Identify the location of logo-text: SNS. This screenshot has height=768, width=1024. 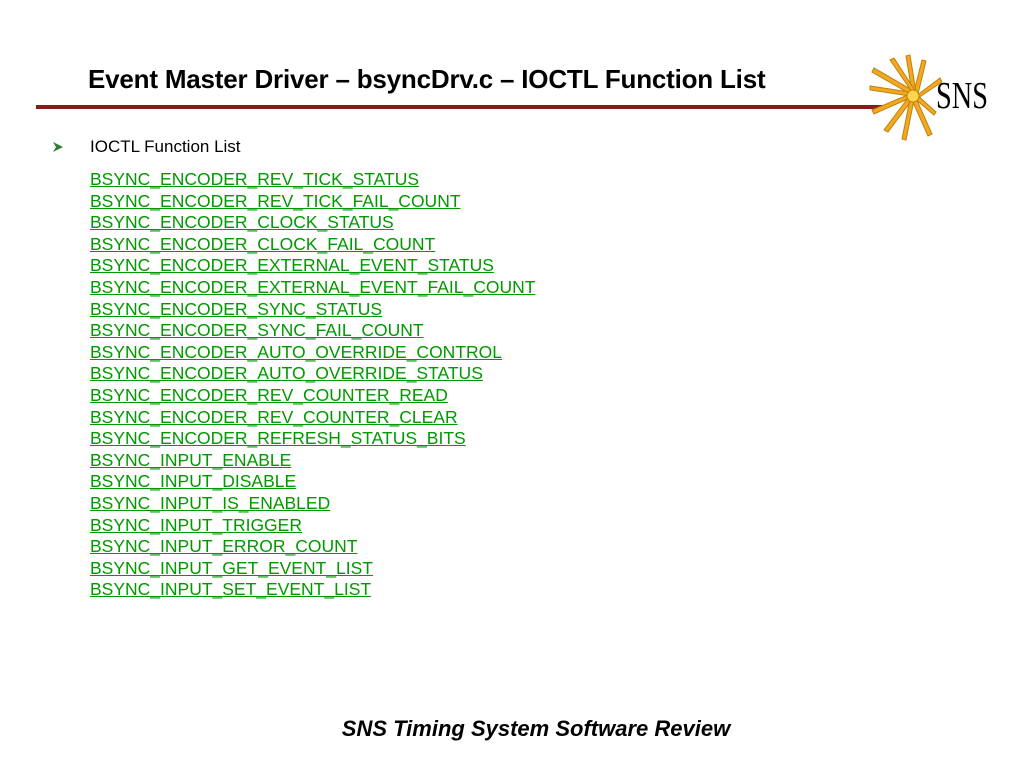
(962, 96).